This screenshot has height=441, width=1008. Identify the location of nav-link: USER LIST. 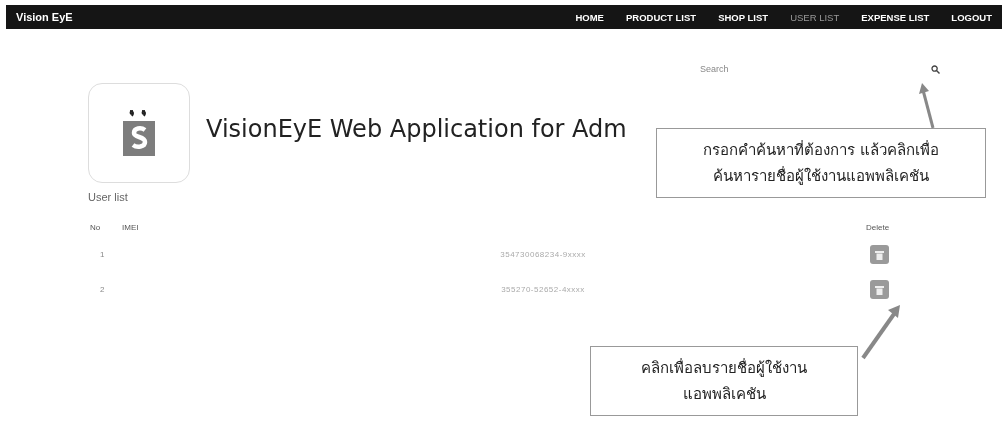
(815, 17).